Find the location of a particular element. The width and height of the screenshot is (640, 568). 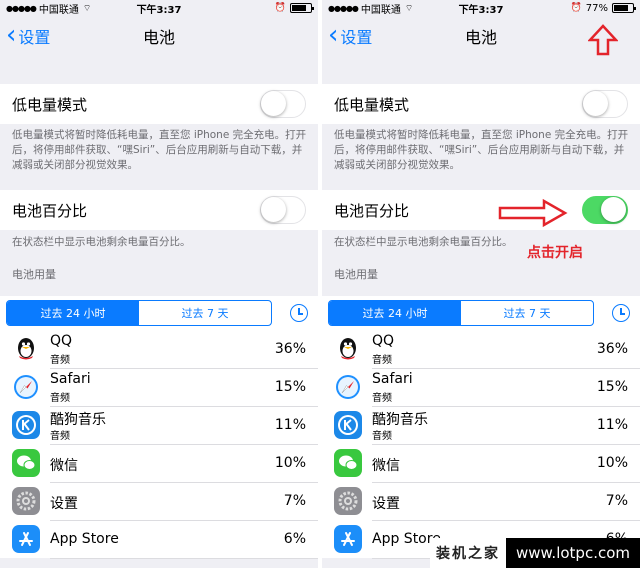

app-name: App Store is located at coordinates (84, 539).